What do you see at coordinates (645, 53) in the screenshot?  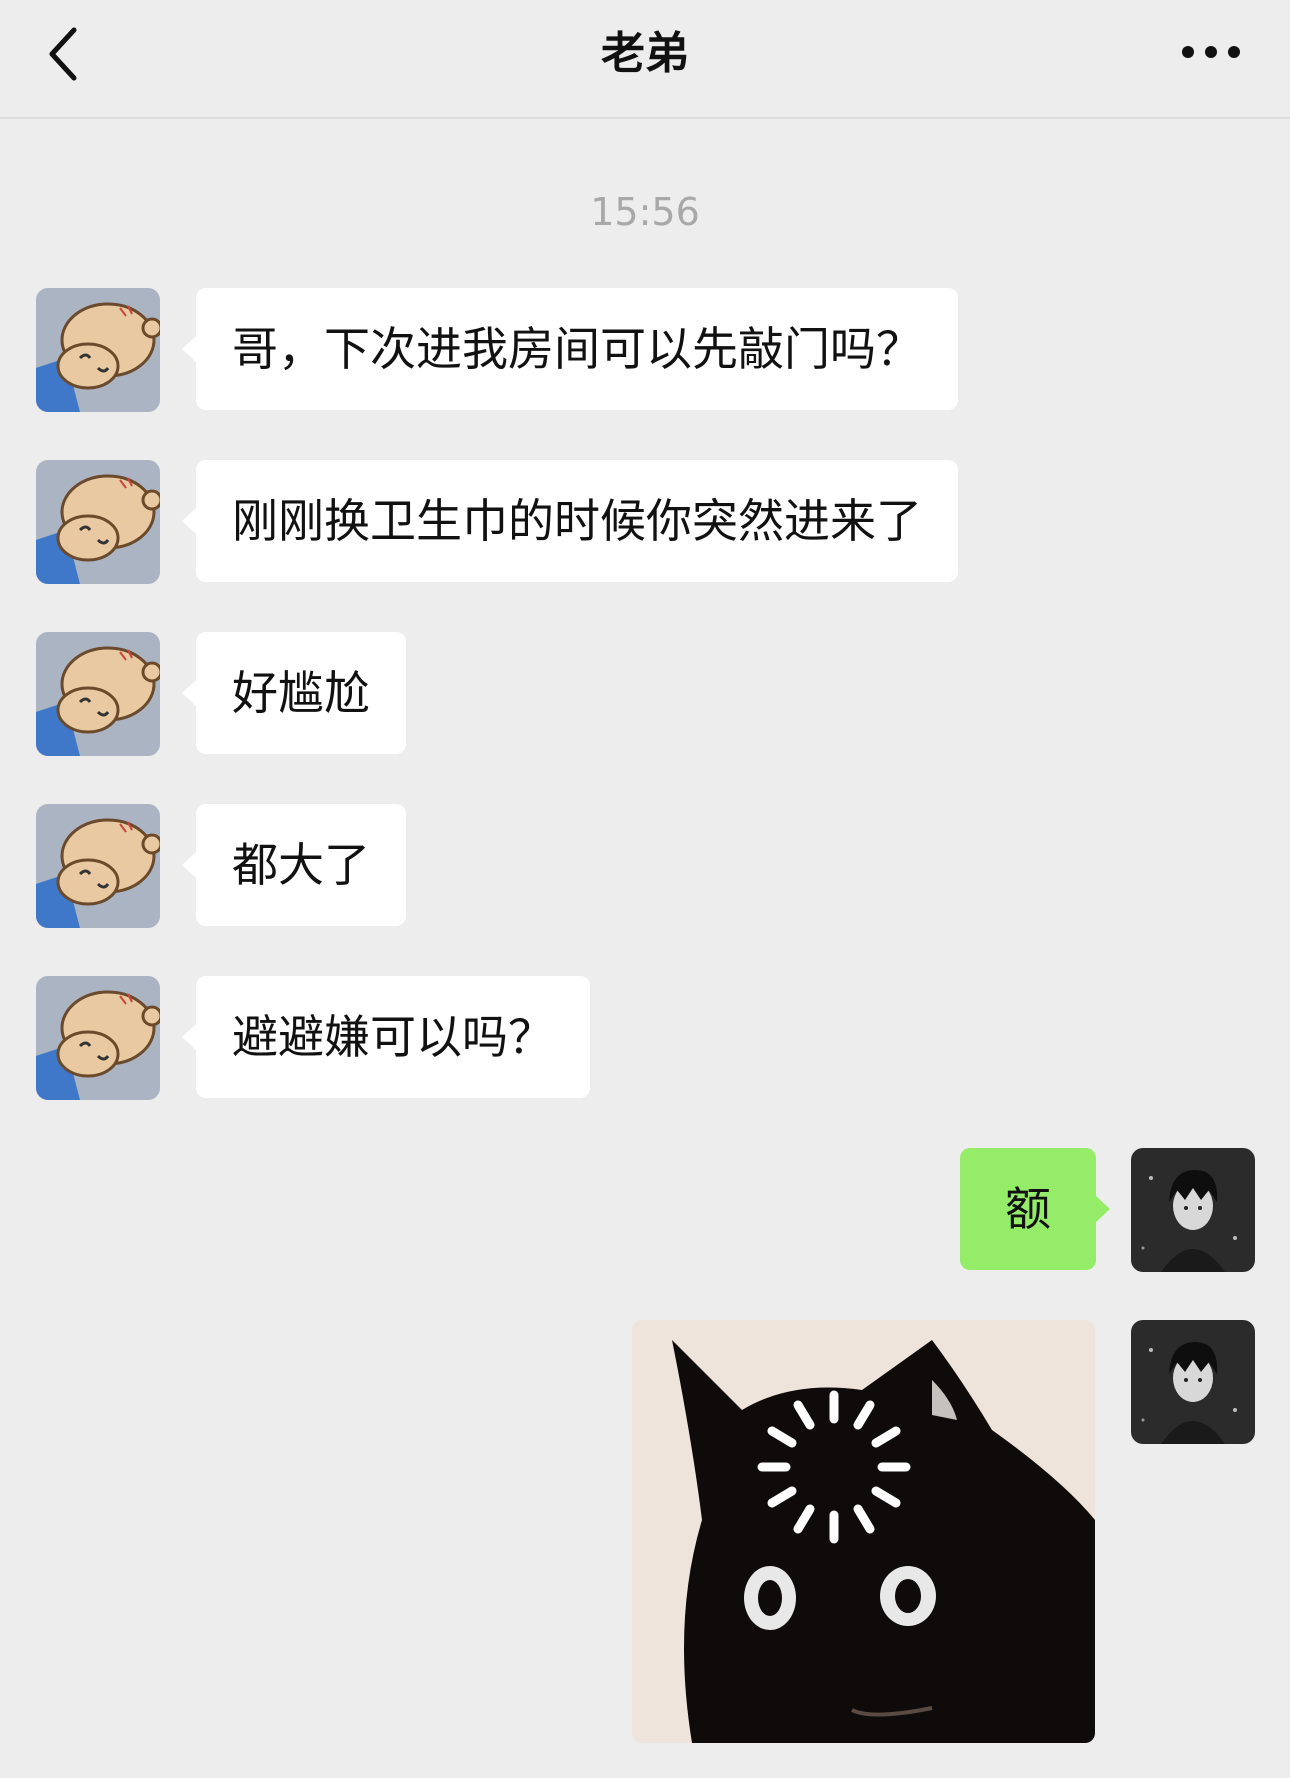 I see `chat-title: 老弟` at bounding box center [645, 53].